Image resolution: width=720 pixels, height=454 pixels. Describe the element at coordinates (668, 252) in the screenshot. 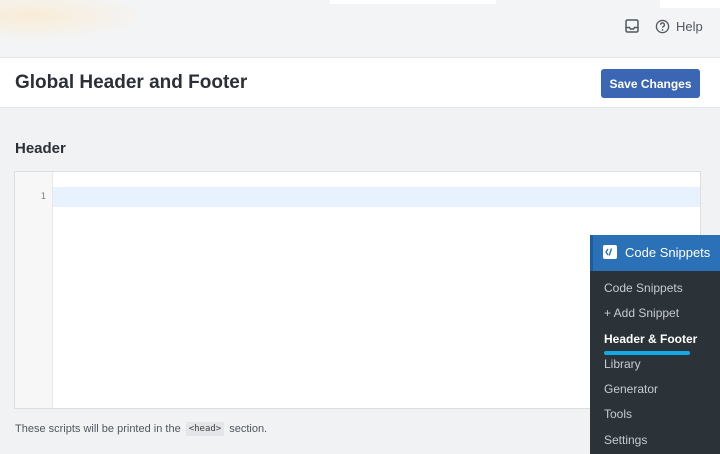

I see `menu-header-label: Code Snippets` at that location.